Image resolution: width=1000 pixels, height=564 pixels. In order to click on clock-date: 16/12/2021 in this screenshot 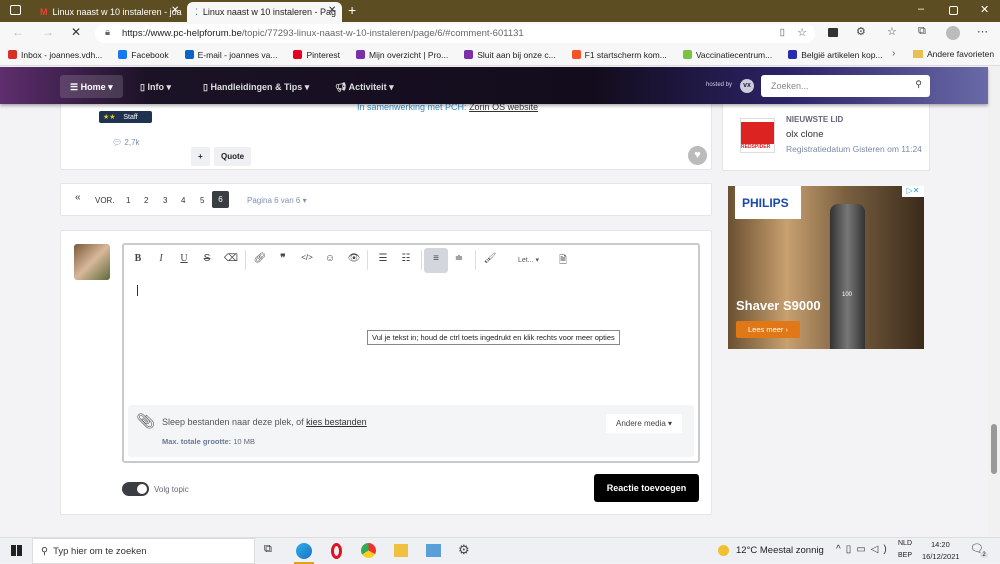, I will do `click(941, 556)`.